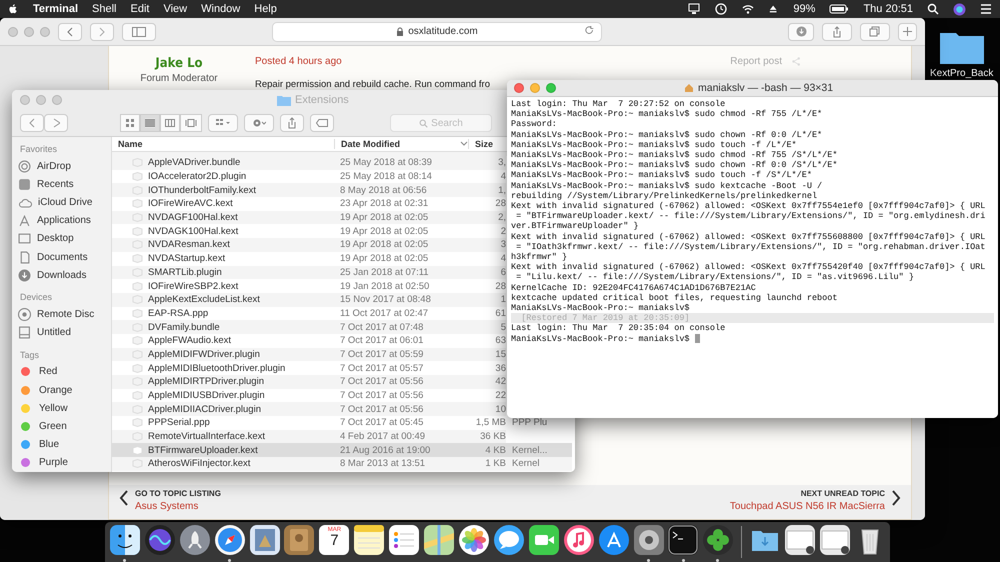 The width and height of the screenshot is (1000, 562). I want to click on terminal-line: ManiaKsLVs-MacBook-Pro:~ maniakslv$ sudo touch -f /L*/E*, so click(654, 145).